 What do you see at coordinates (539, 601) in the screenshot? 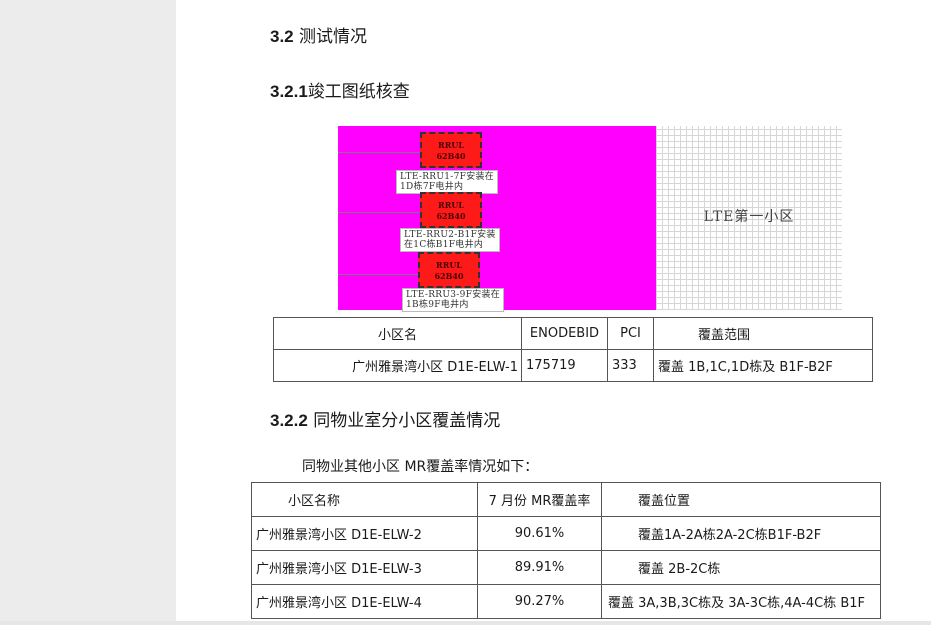
I see `cell-mr-rate: 90.27%` at bounding box center [539, 601].